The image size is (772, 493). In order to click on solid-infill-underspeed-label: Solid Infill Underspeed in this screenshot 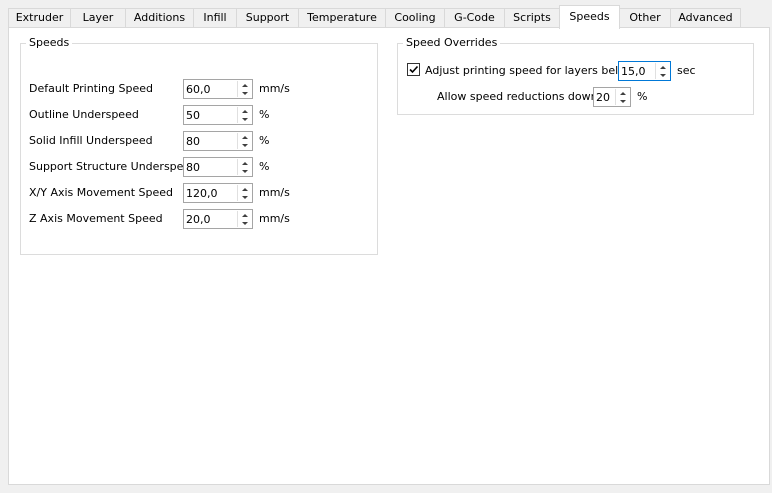, I will do `click(91, 140)`.